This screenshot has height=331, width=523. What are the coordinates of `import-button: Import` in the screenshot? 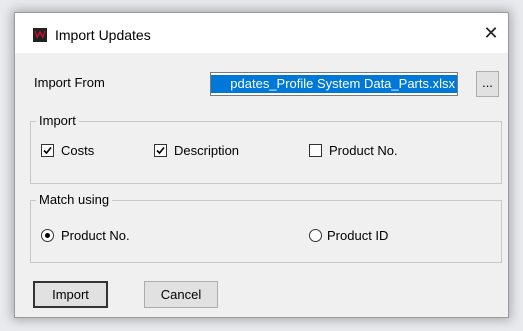 It's located at (70, 294).